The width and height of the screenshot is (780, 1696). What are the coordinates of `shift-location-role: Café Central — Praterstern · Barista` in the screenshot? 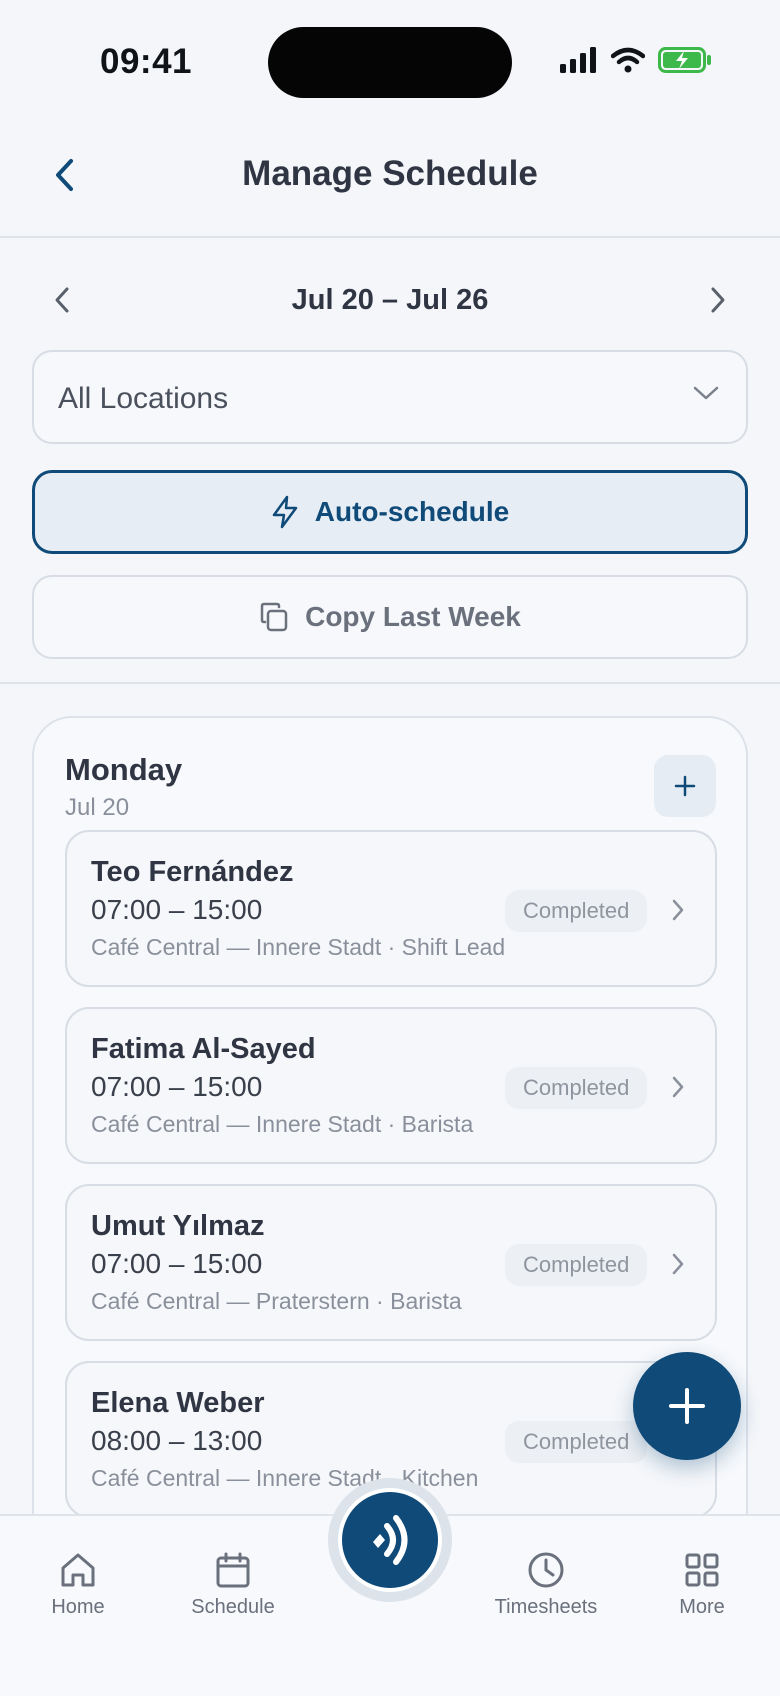 It's located at (276, 1301).